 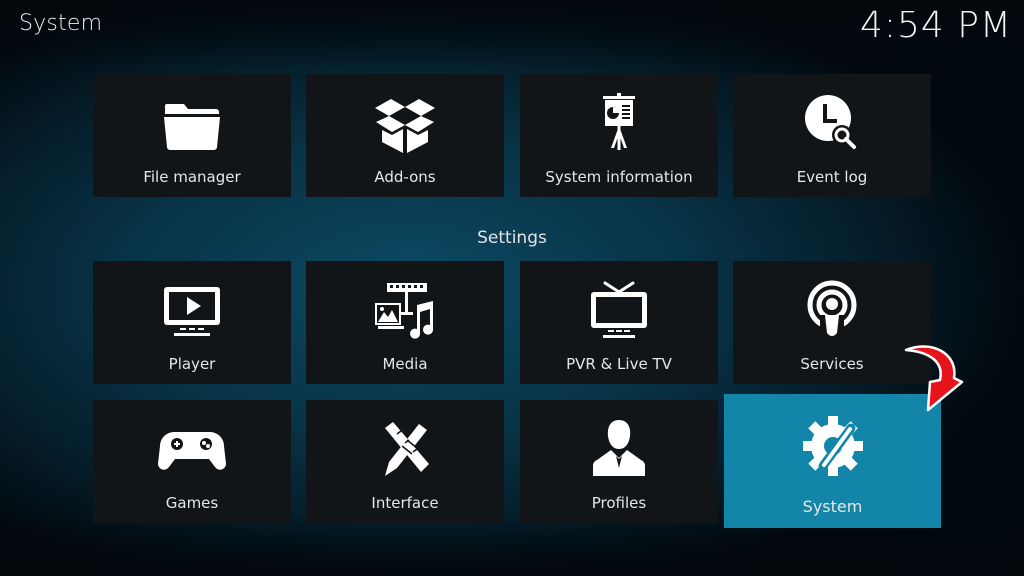 I want to click on tile-event-log: Event log, so click(x=832, y=135).